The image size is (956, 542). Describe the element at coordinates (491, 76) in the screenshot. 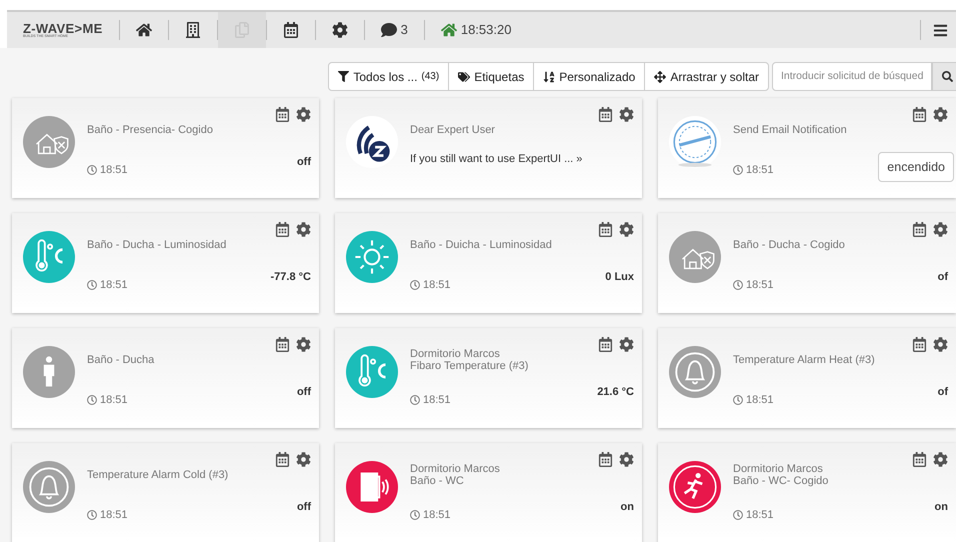

I see `tags-button: Etiquetas` at that location.